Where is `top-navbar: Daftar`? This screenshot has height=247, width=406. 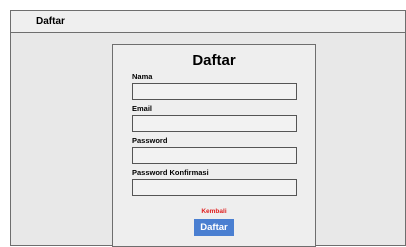 top-navbar: Daftar is located at coordinates (208, 22).